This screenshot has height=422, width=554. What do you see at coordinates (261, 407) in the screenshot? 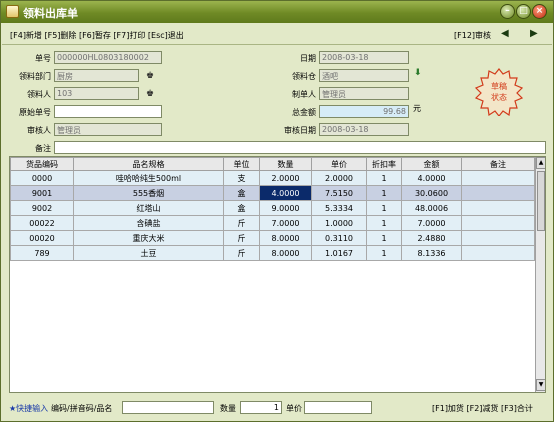
I see `qty-input: 1` at bounding box center [261, 407].